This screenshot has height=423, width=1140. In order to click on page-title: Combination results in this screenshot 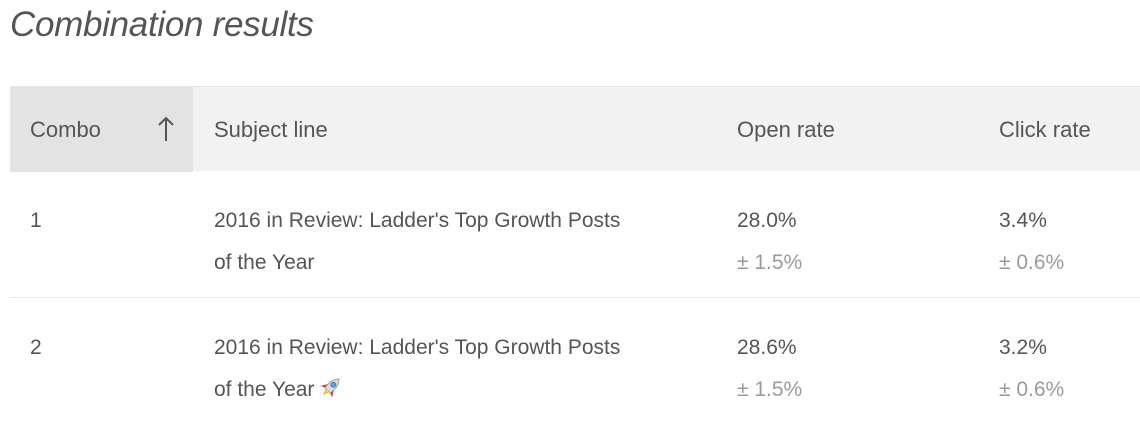, I will do `click(162, 24)`.